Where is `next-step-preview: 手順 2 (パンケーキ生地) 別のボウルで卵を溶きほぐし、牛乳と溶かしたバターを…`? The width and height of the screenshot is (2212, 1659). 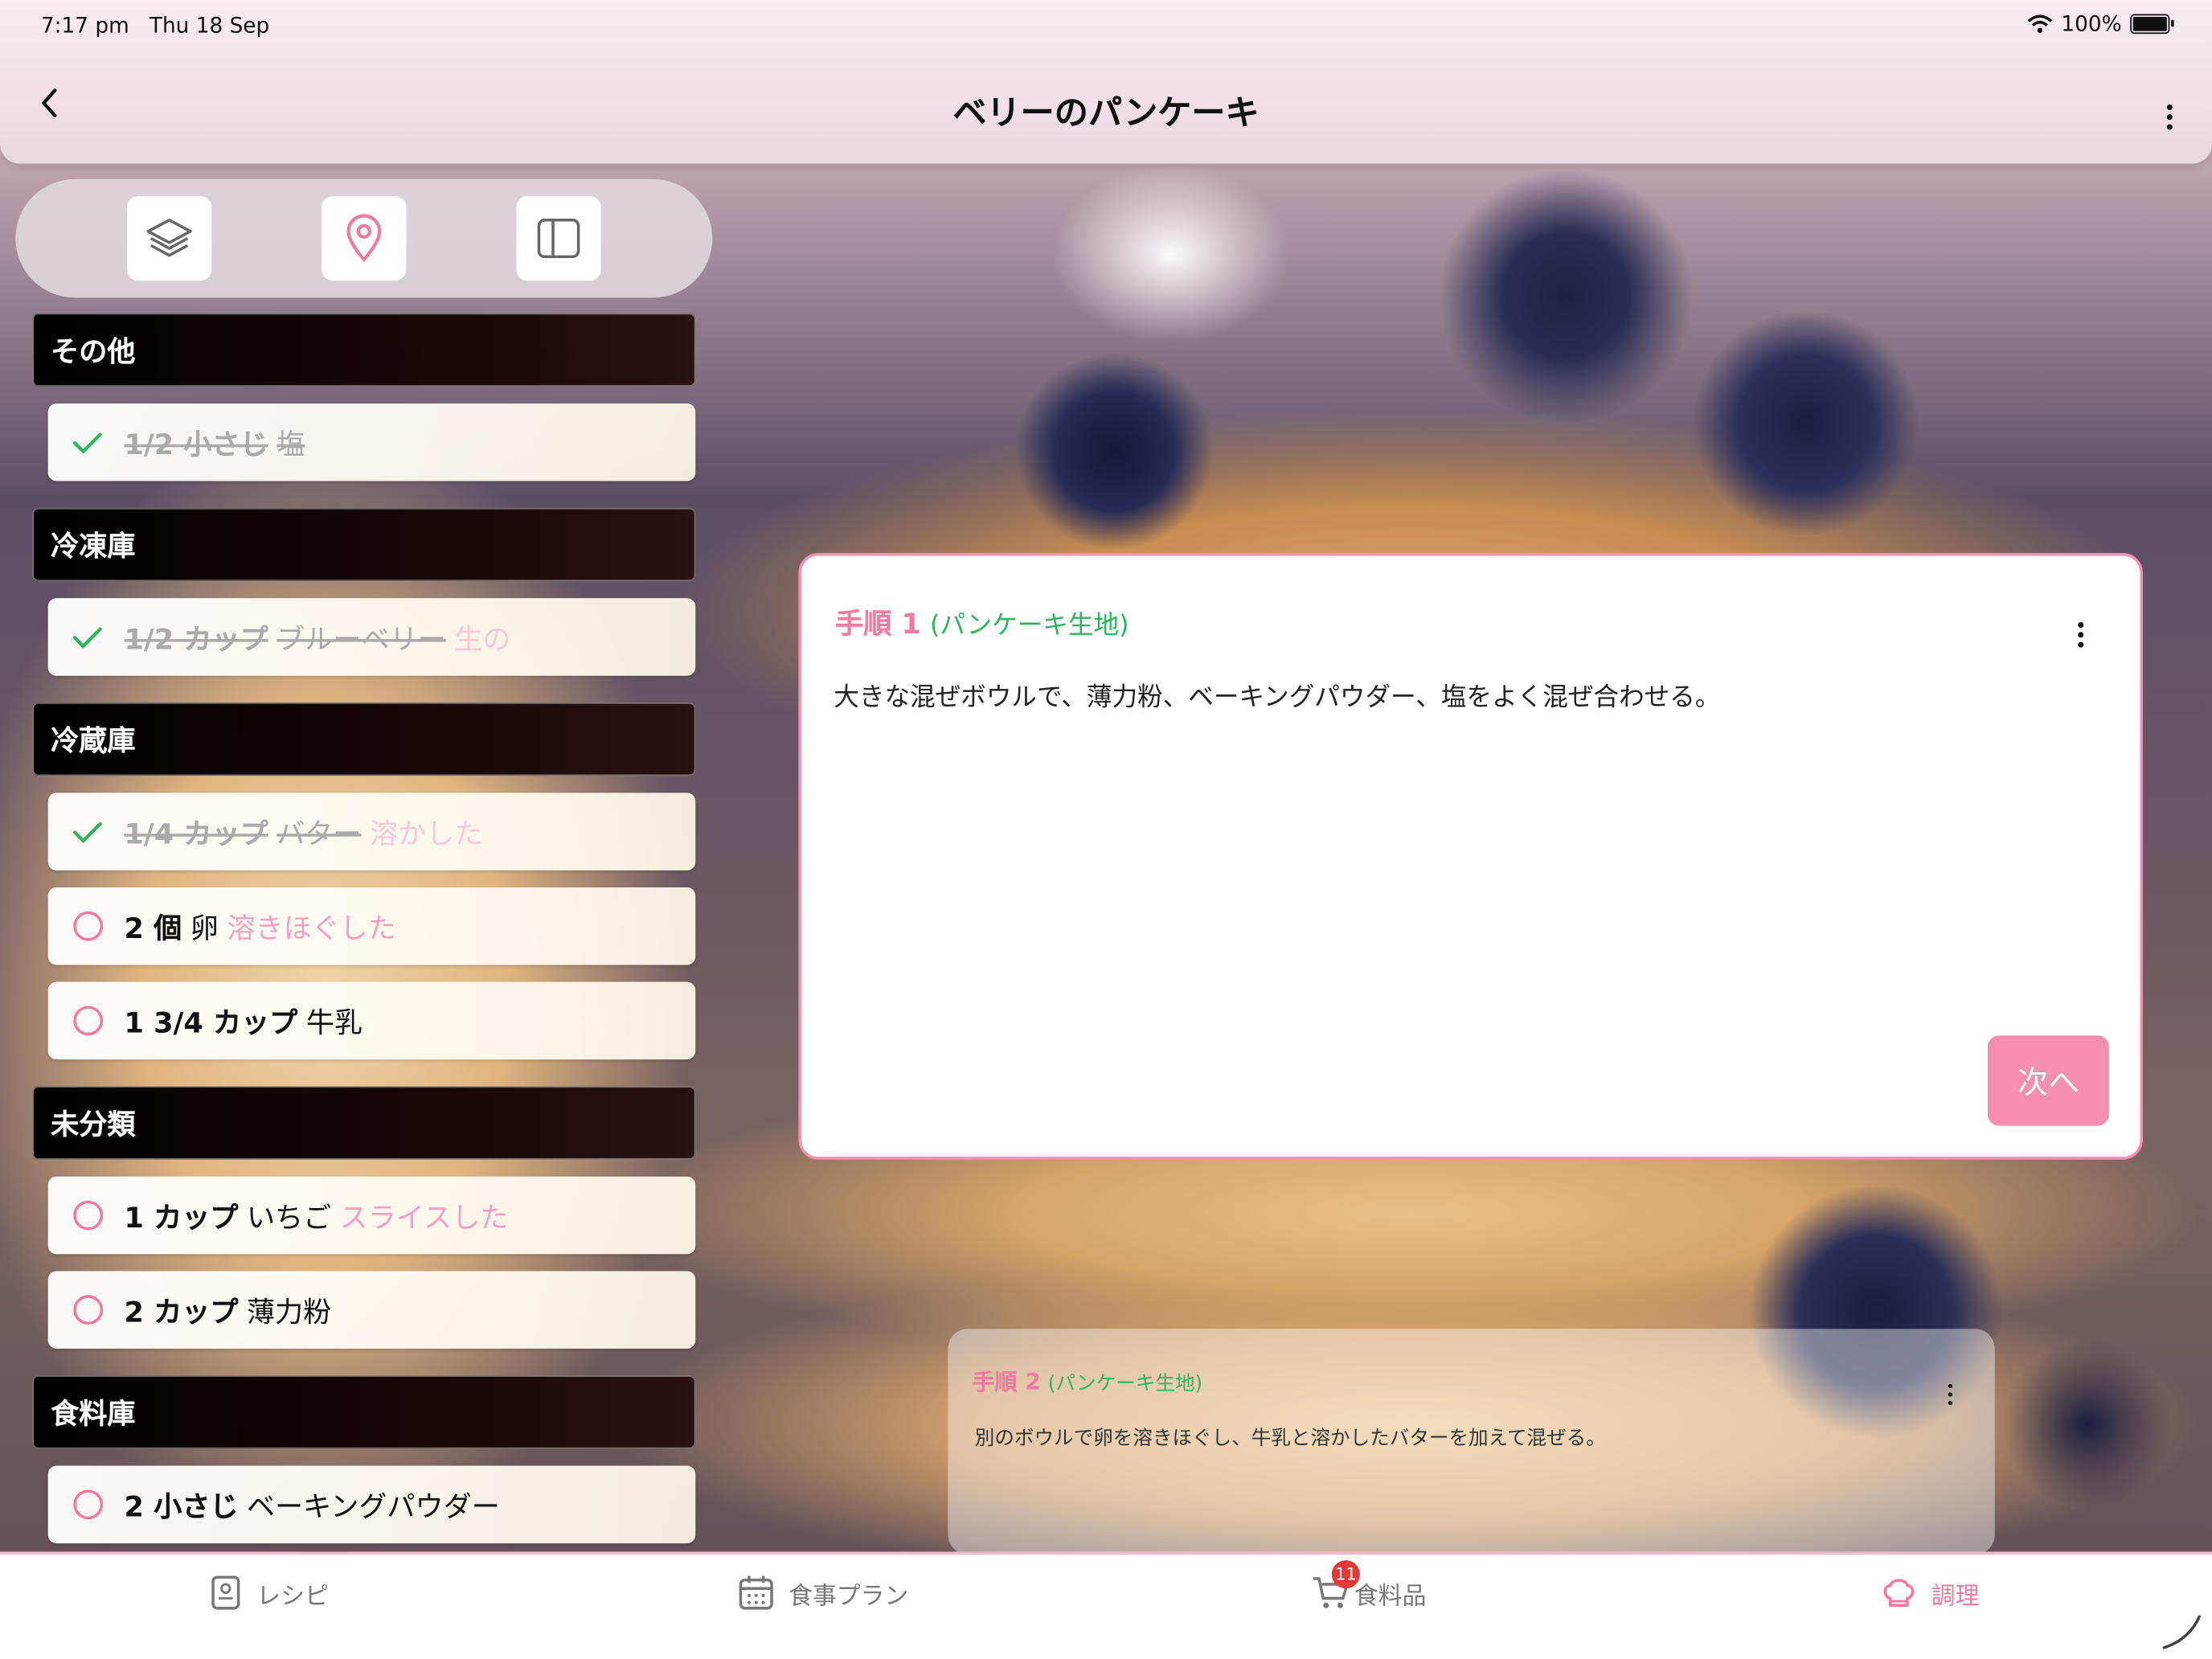
next-step-preview: 手順 2 (パンケーキ生地) 別のボウルで卵を溶きほぐし、牛乳と溶かしたバターを… is located at coordinates (1471, 1442).